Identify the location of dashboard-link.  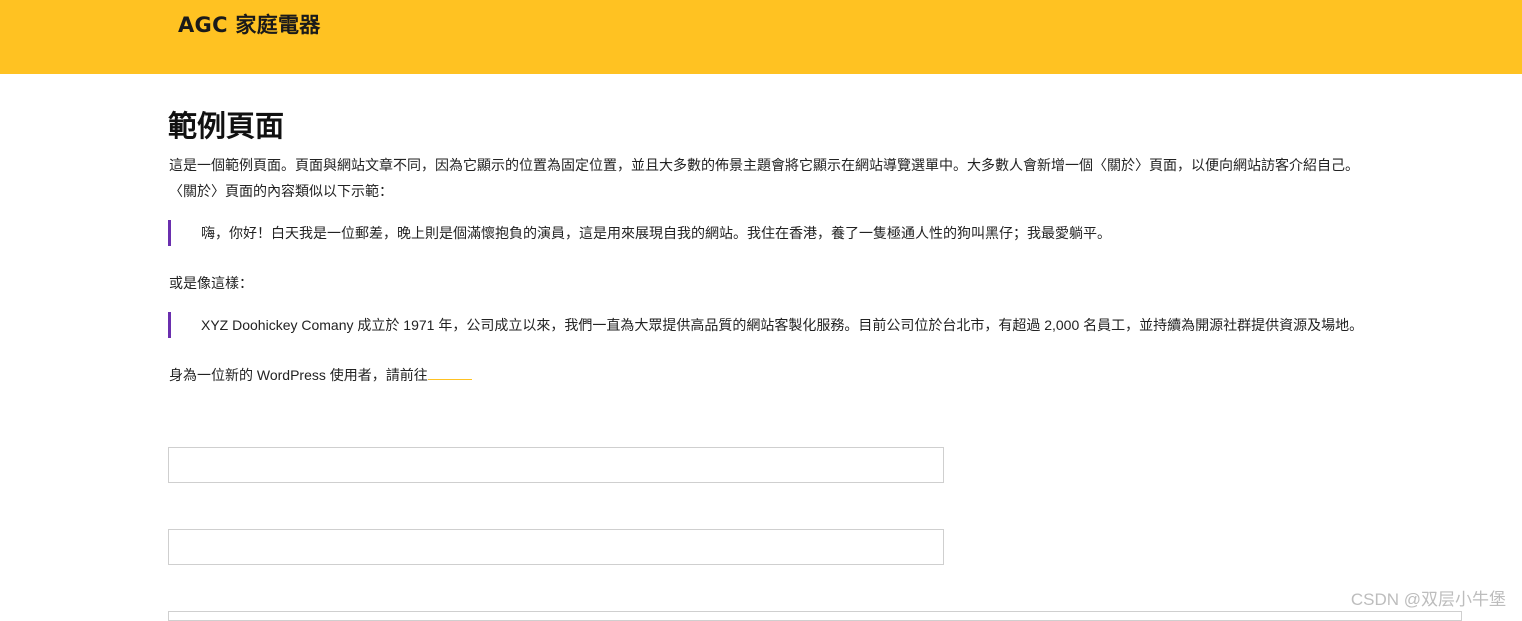
(449, 372).